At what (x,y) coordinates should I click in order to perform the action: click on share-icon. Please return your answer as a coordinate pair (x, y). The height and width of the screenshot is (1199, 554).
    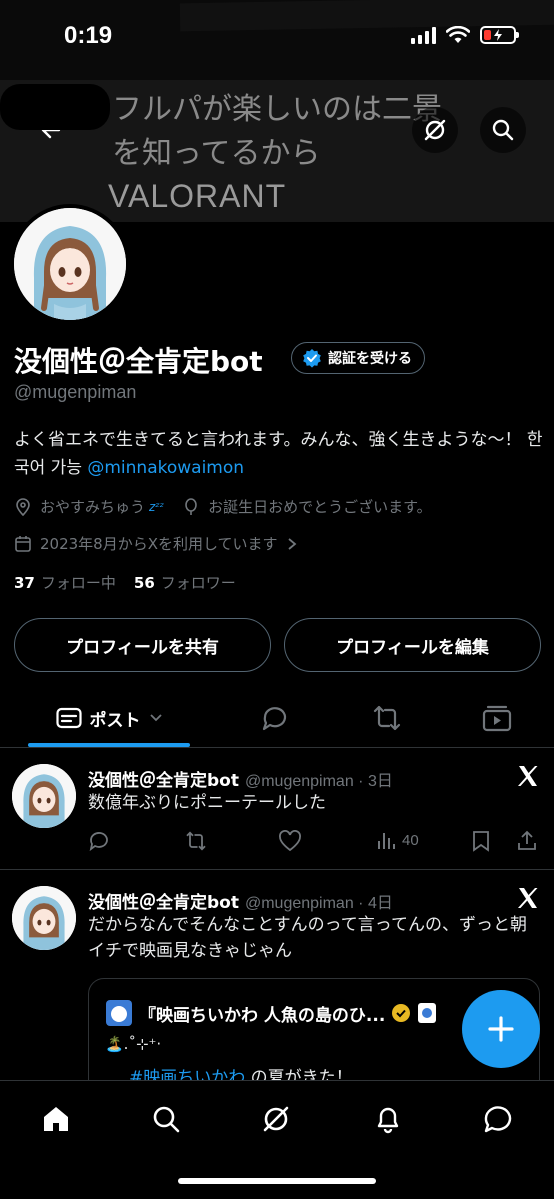
    Looking at the image, I should click on (527, 840).